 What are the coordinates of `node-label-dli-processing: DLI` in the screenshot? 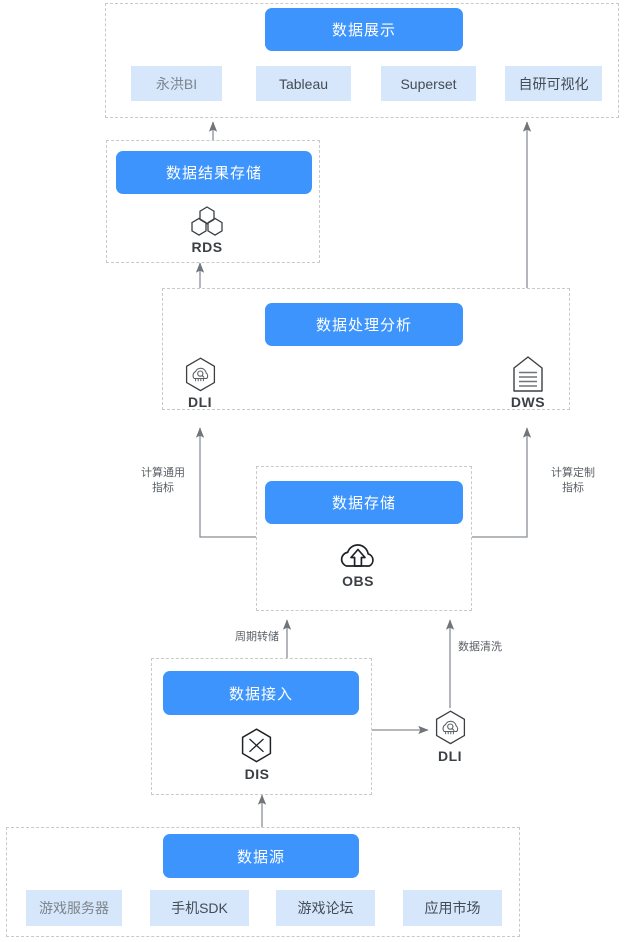 It's located at (200, 402).